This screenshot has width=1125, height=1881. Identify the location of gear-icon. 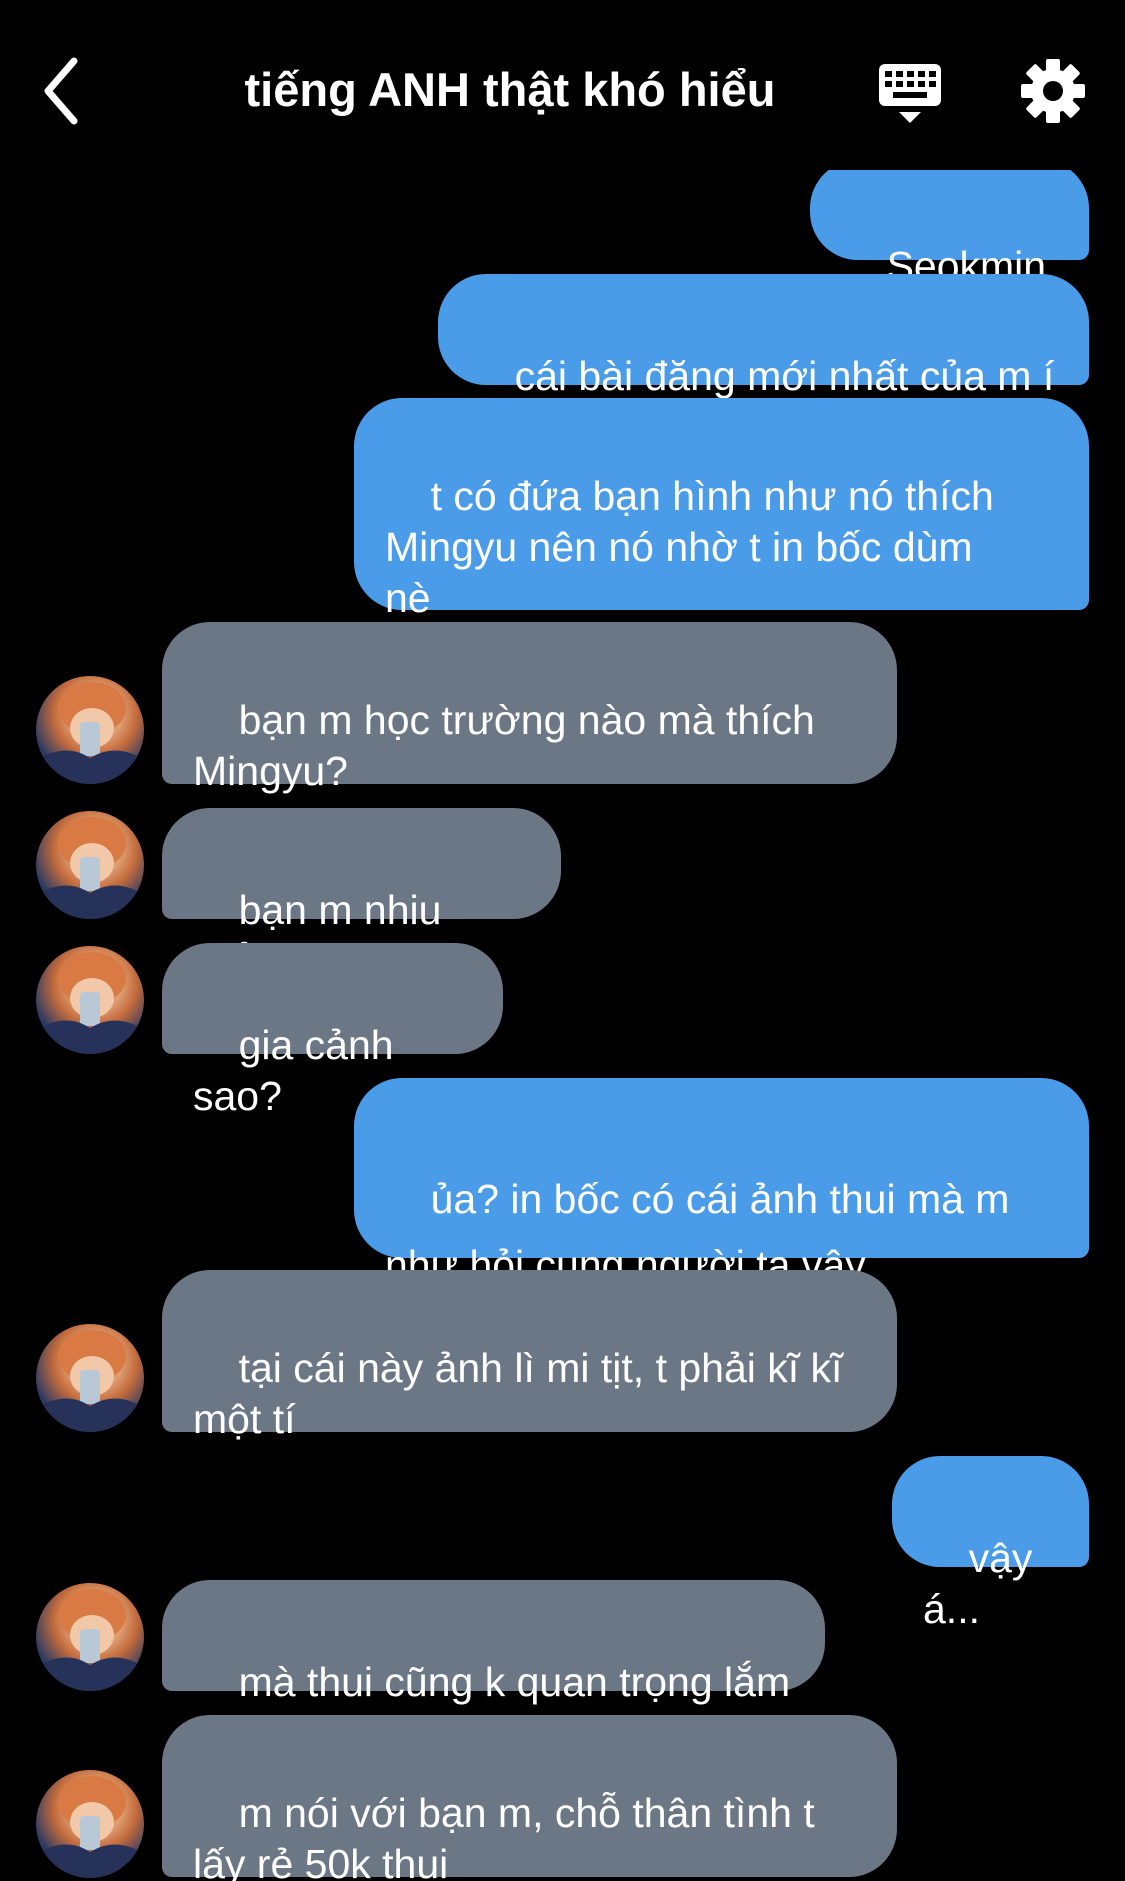
(1053, 91).